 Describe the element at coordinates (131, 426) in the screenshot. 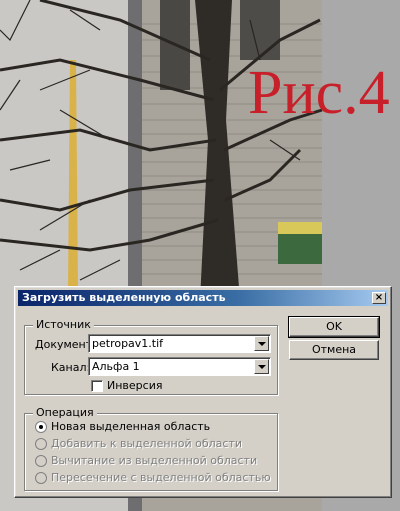

I see `option-new-selection: Новая выделенная область` at that location.